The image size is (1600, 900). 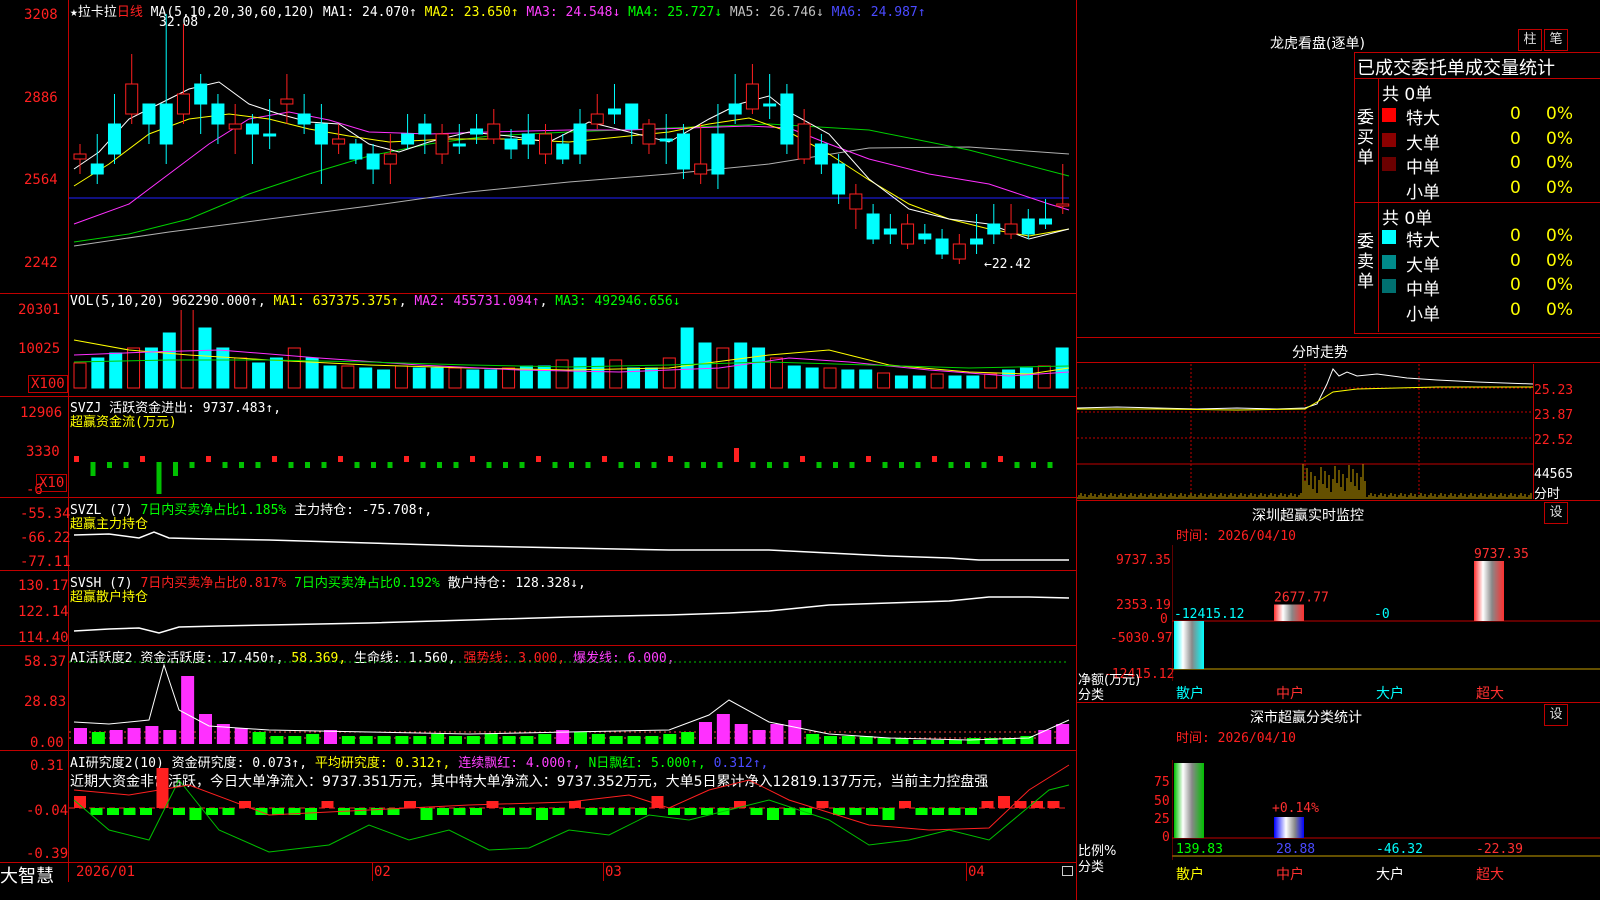 I want to click on svzj-chart, so click(x=572, y=463).